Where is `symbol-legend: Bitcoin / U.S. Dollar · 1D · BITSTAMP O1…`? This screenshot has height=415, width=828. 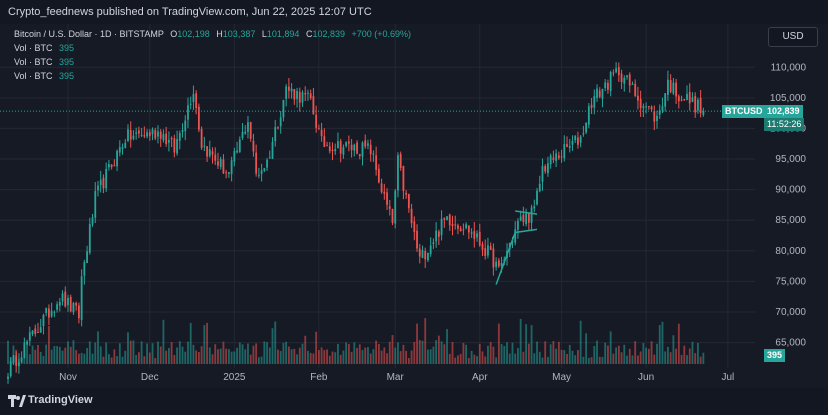
symbol-legend: Bitcoin / U.S. Dollar · 1D · BITSTAMP O1… is located at coordinates (212, 34).